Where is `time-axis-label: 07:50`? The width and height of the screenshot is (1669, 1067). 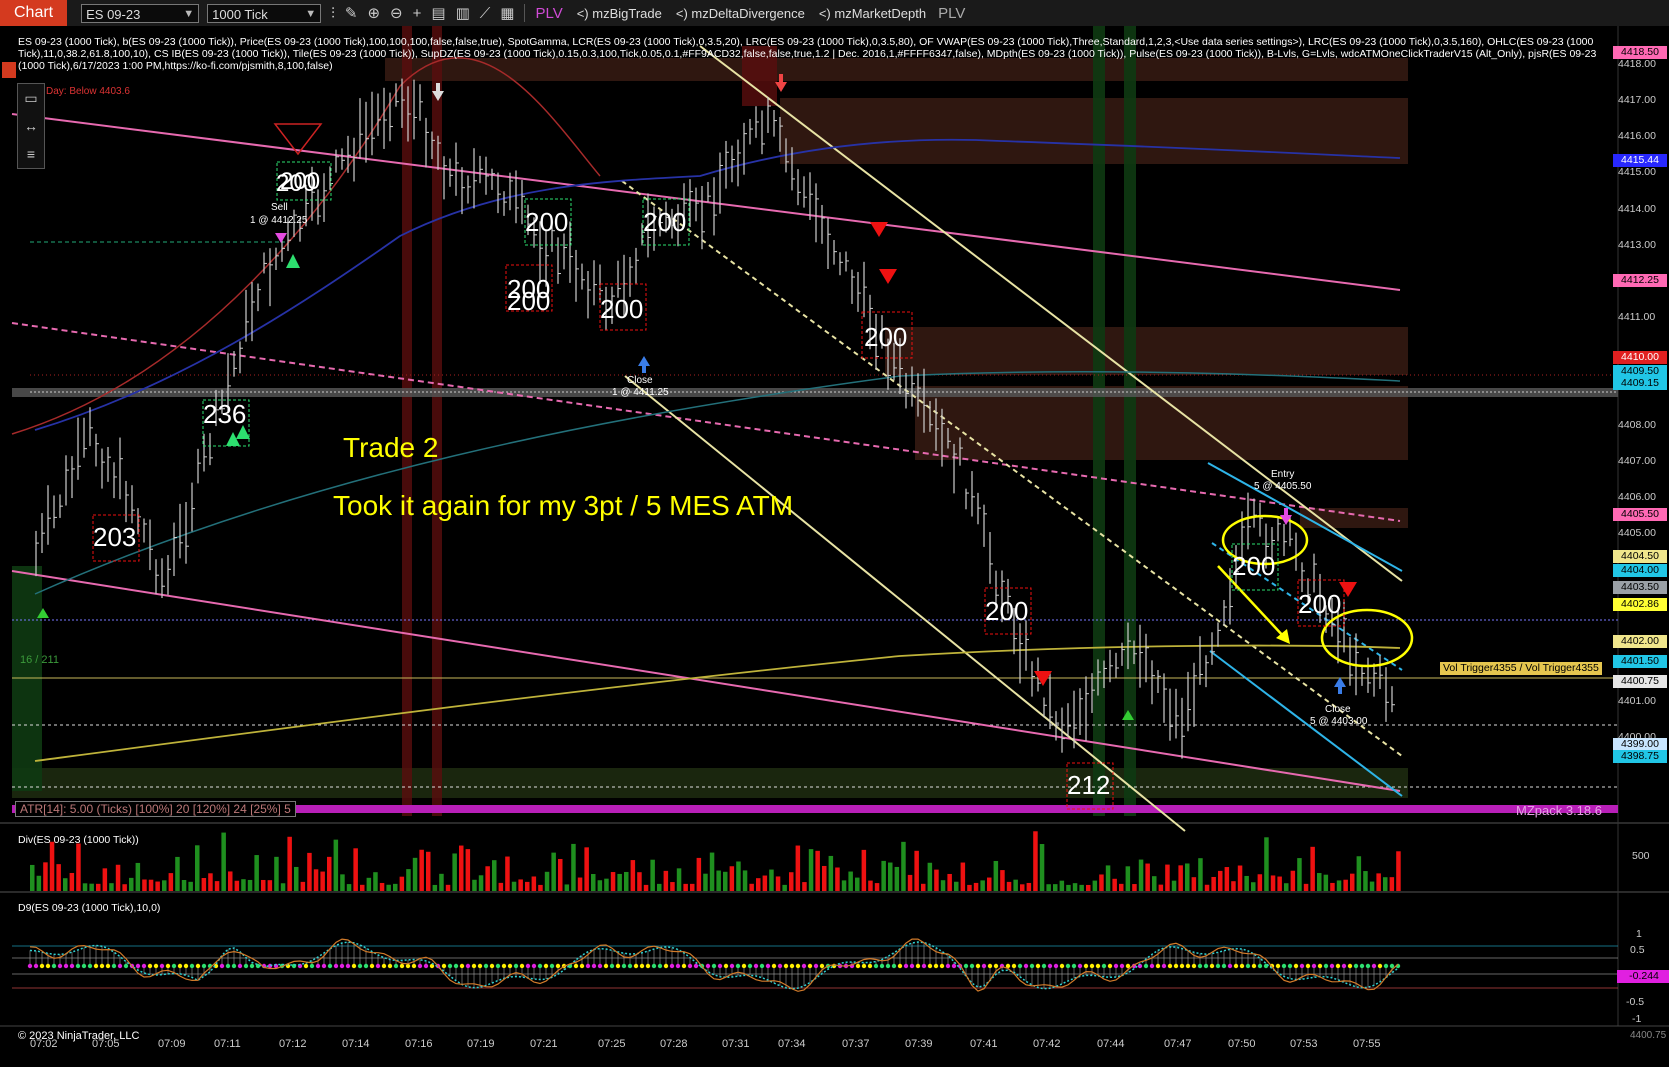 time-axis-label: 07:50 is located at coordinates (1242, 1044).